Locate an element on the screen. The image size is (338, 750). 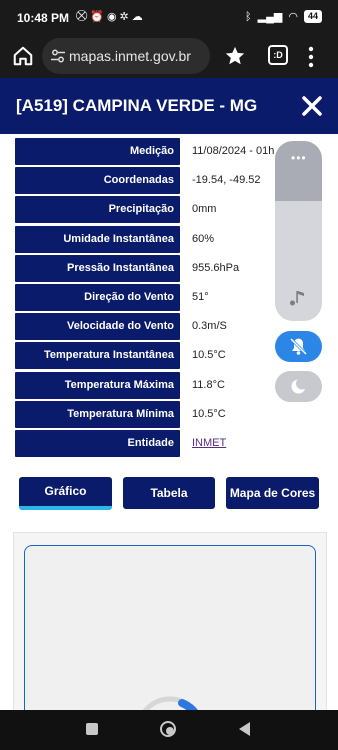
row-direcao-vento: Direção do Vento 51° is located at coordinates (145, 298).